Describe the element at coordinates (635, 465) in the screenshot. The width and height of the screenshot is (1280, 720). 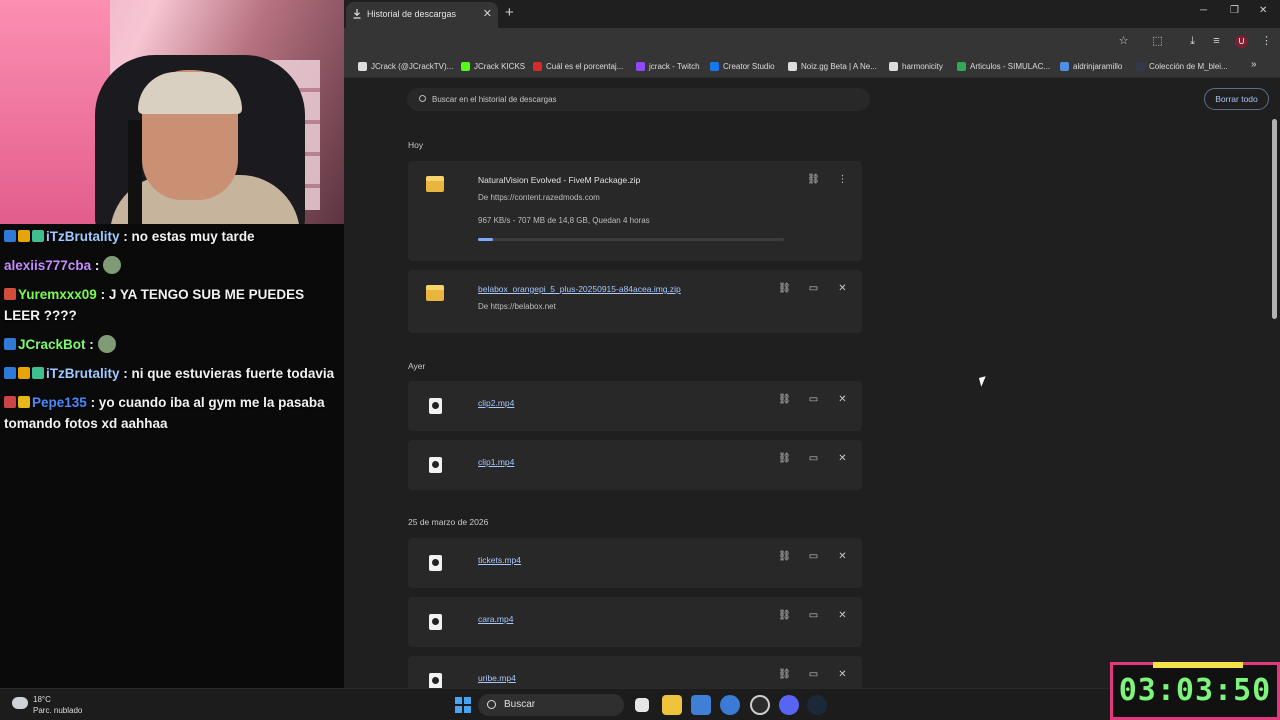
I see `download-item: clip1.mp4 ⛓ ▭ ✕` at that location.